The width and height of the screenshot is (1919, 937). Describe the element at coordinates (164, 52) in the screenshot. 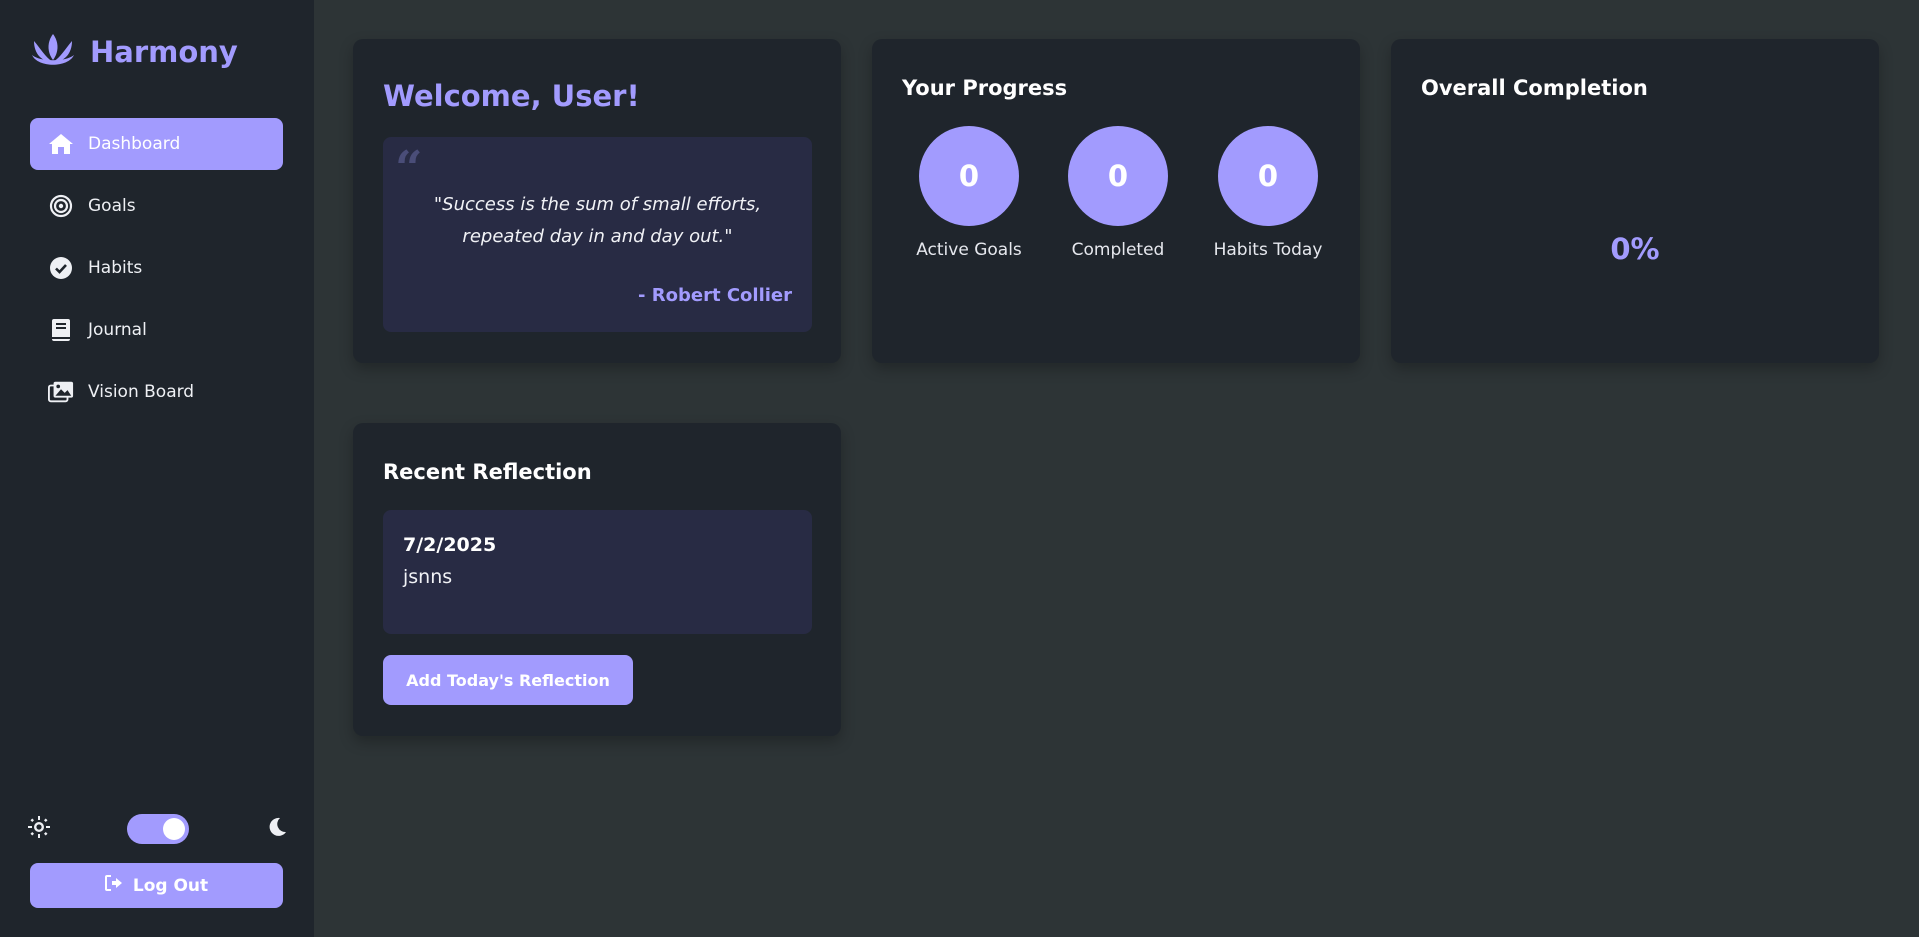

I see `app-name: Harmony` at that location.